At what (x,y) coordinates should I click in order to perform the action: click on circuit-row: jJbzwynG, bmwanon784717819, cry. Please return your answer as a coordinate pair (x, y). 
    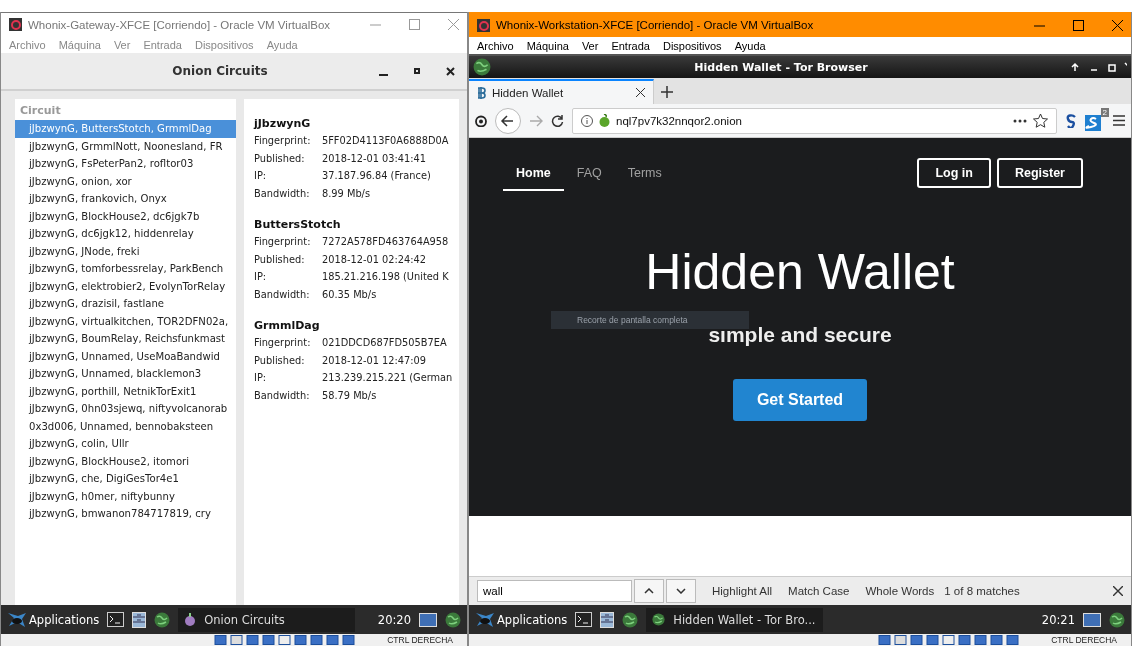
    Looking at the image, I should click on (125, 514).